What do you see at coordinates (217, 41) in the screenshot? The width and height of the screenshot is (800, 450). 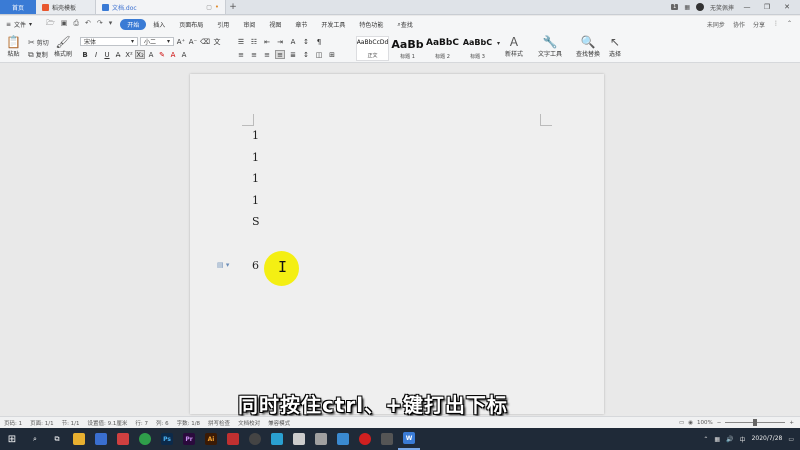 I see `pinyin-icon: 文` at bounding box center [217, 41].